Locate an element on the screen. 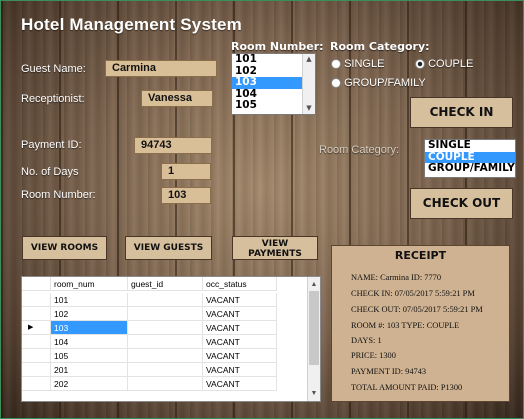 The width and height of the screenshot is (524, 419). receipt-line: PRICE: 1300 is located at coordinates (373, 355).